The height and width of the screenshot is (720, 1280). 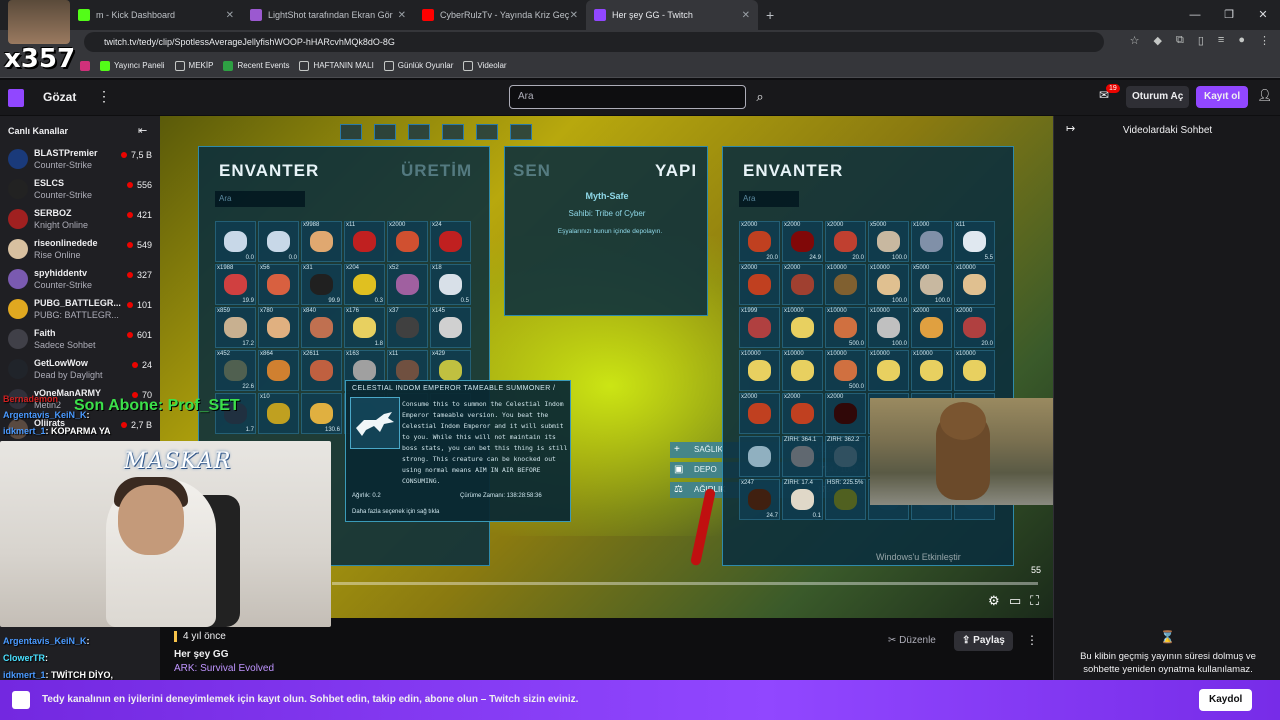 What do you see at coordinates (802, 499) in the screenshot?
I see `inventory-slot: ZIRH: 17.4 0.1` at bounding box center [802, 499].